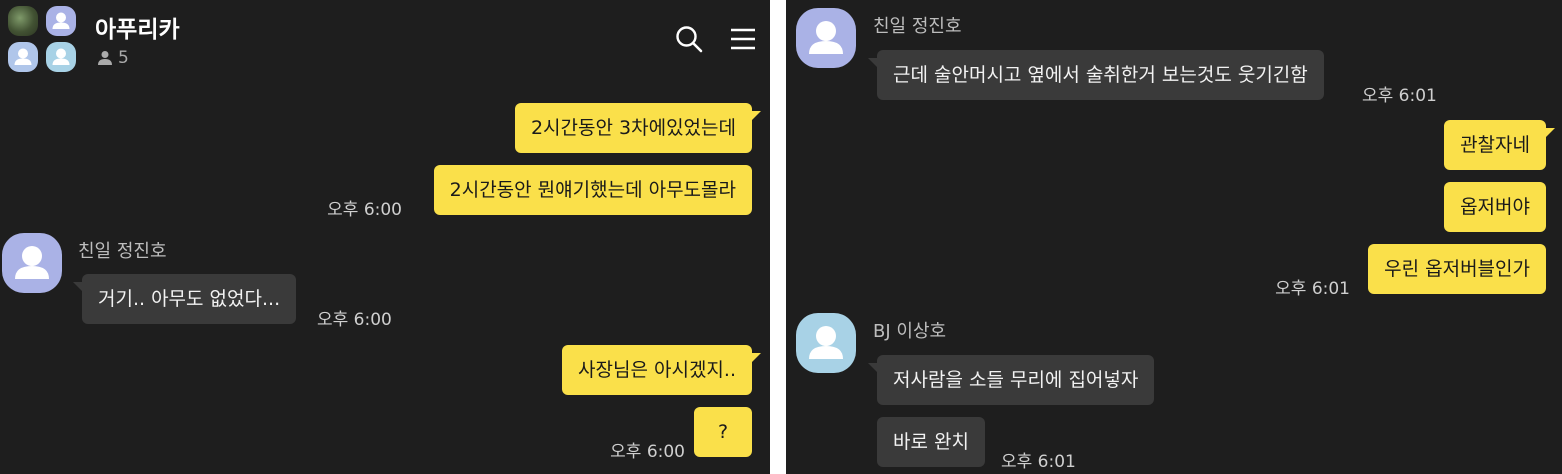 This screenshot has width=1562, height=474. Describe the element at coordinates (1457, 269) in the screenshot. I see `my-message-bubble: 우린 옵저버블인가` at that location.